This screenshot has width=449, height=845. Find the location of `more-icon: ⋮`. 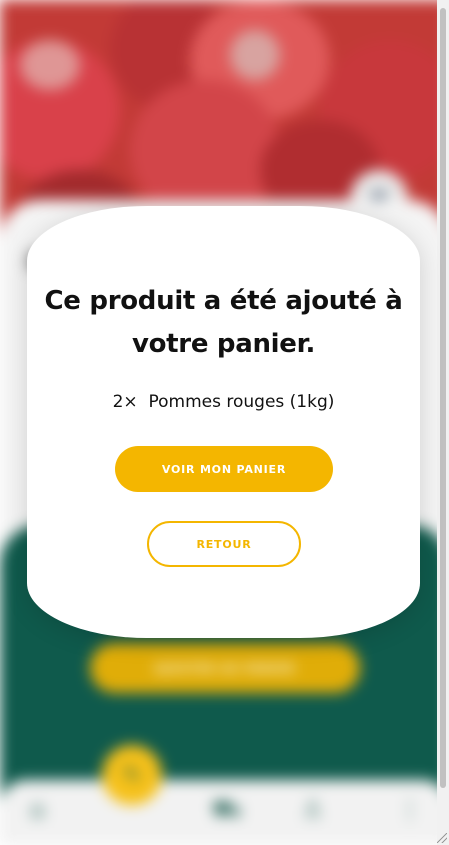

more-icon: ⋮ is located at coordinates (410, 809).